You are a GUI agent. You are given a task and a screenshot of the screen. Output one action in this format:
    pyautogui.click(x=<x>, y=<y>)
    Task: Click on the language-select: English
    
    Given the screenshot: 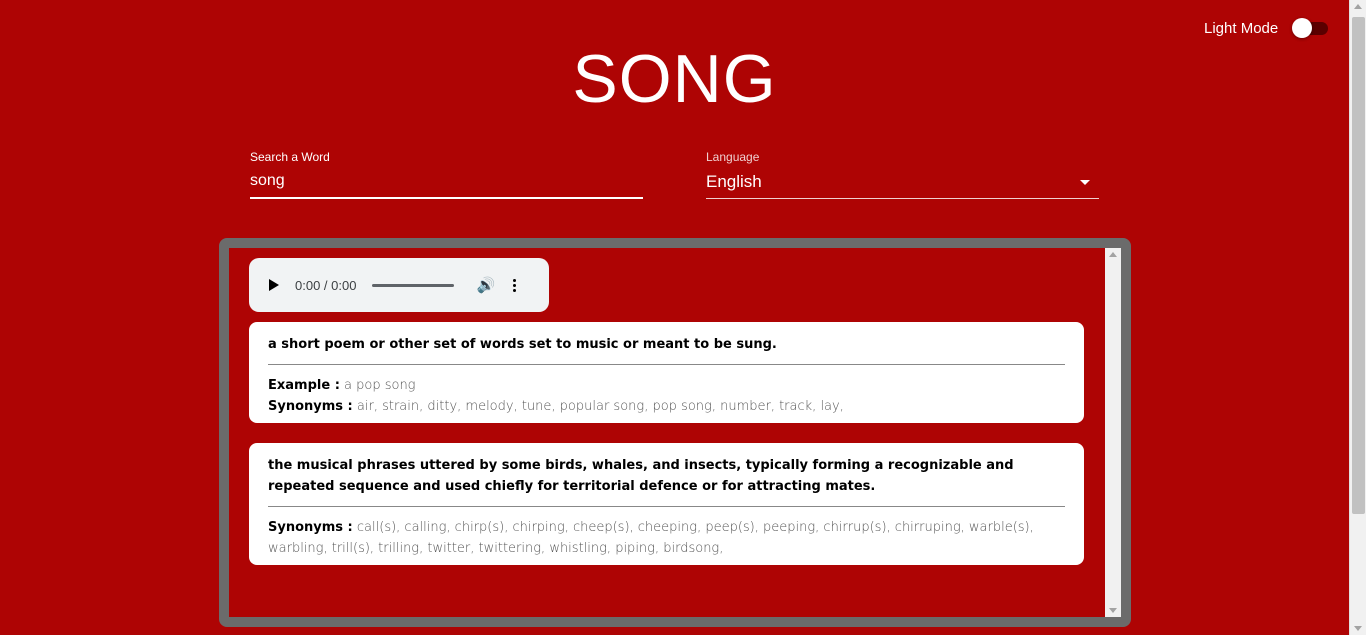 What is the action you would take?
    pyautogui.click(x=902, y=184)
    